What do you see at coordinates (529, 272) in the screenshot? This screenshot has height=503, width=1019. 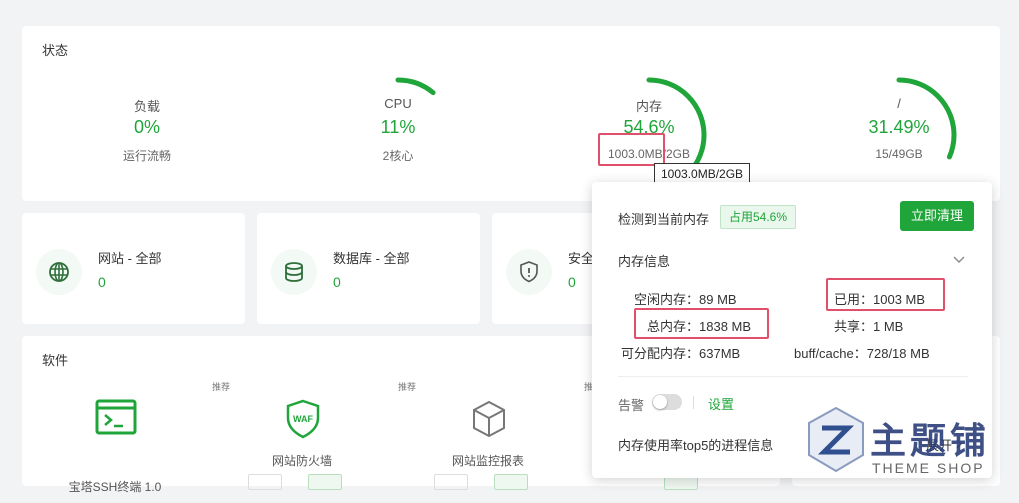 I see `shield-icon` at bounding box center [529, 272].